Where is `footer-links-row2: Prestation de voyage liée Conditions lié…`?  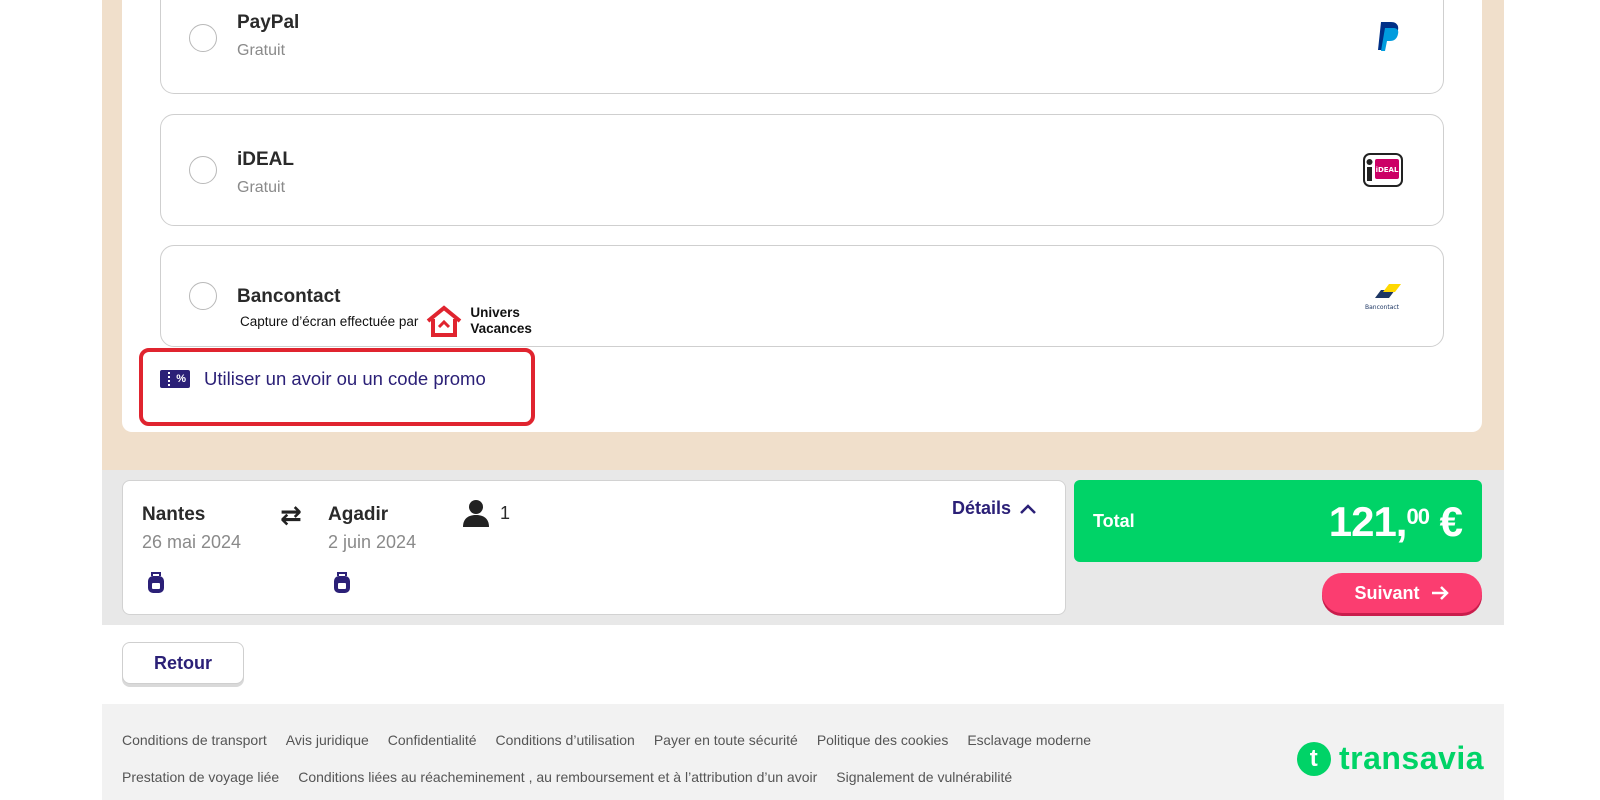 footer-links-row2: Prestation de voyage liée Conditions lié… is located at coordinates (567, 777).